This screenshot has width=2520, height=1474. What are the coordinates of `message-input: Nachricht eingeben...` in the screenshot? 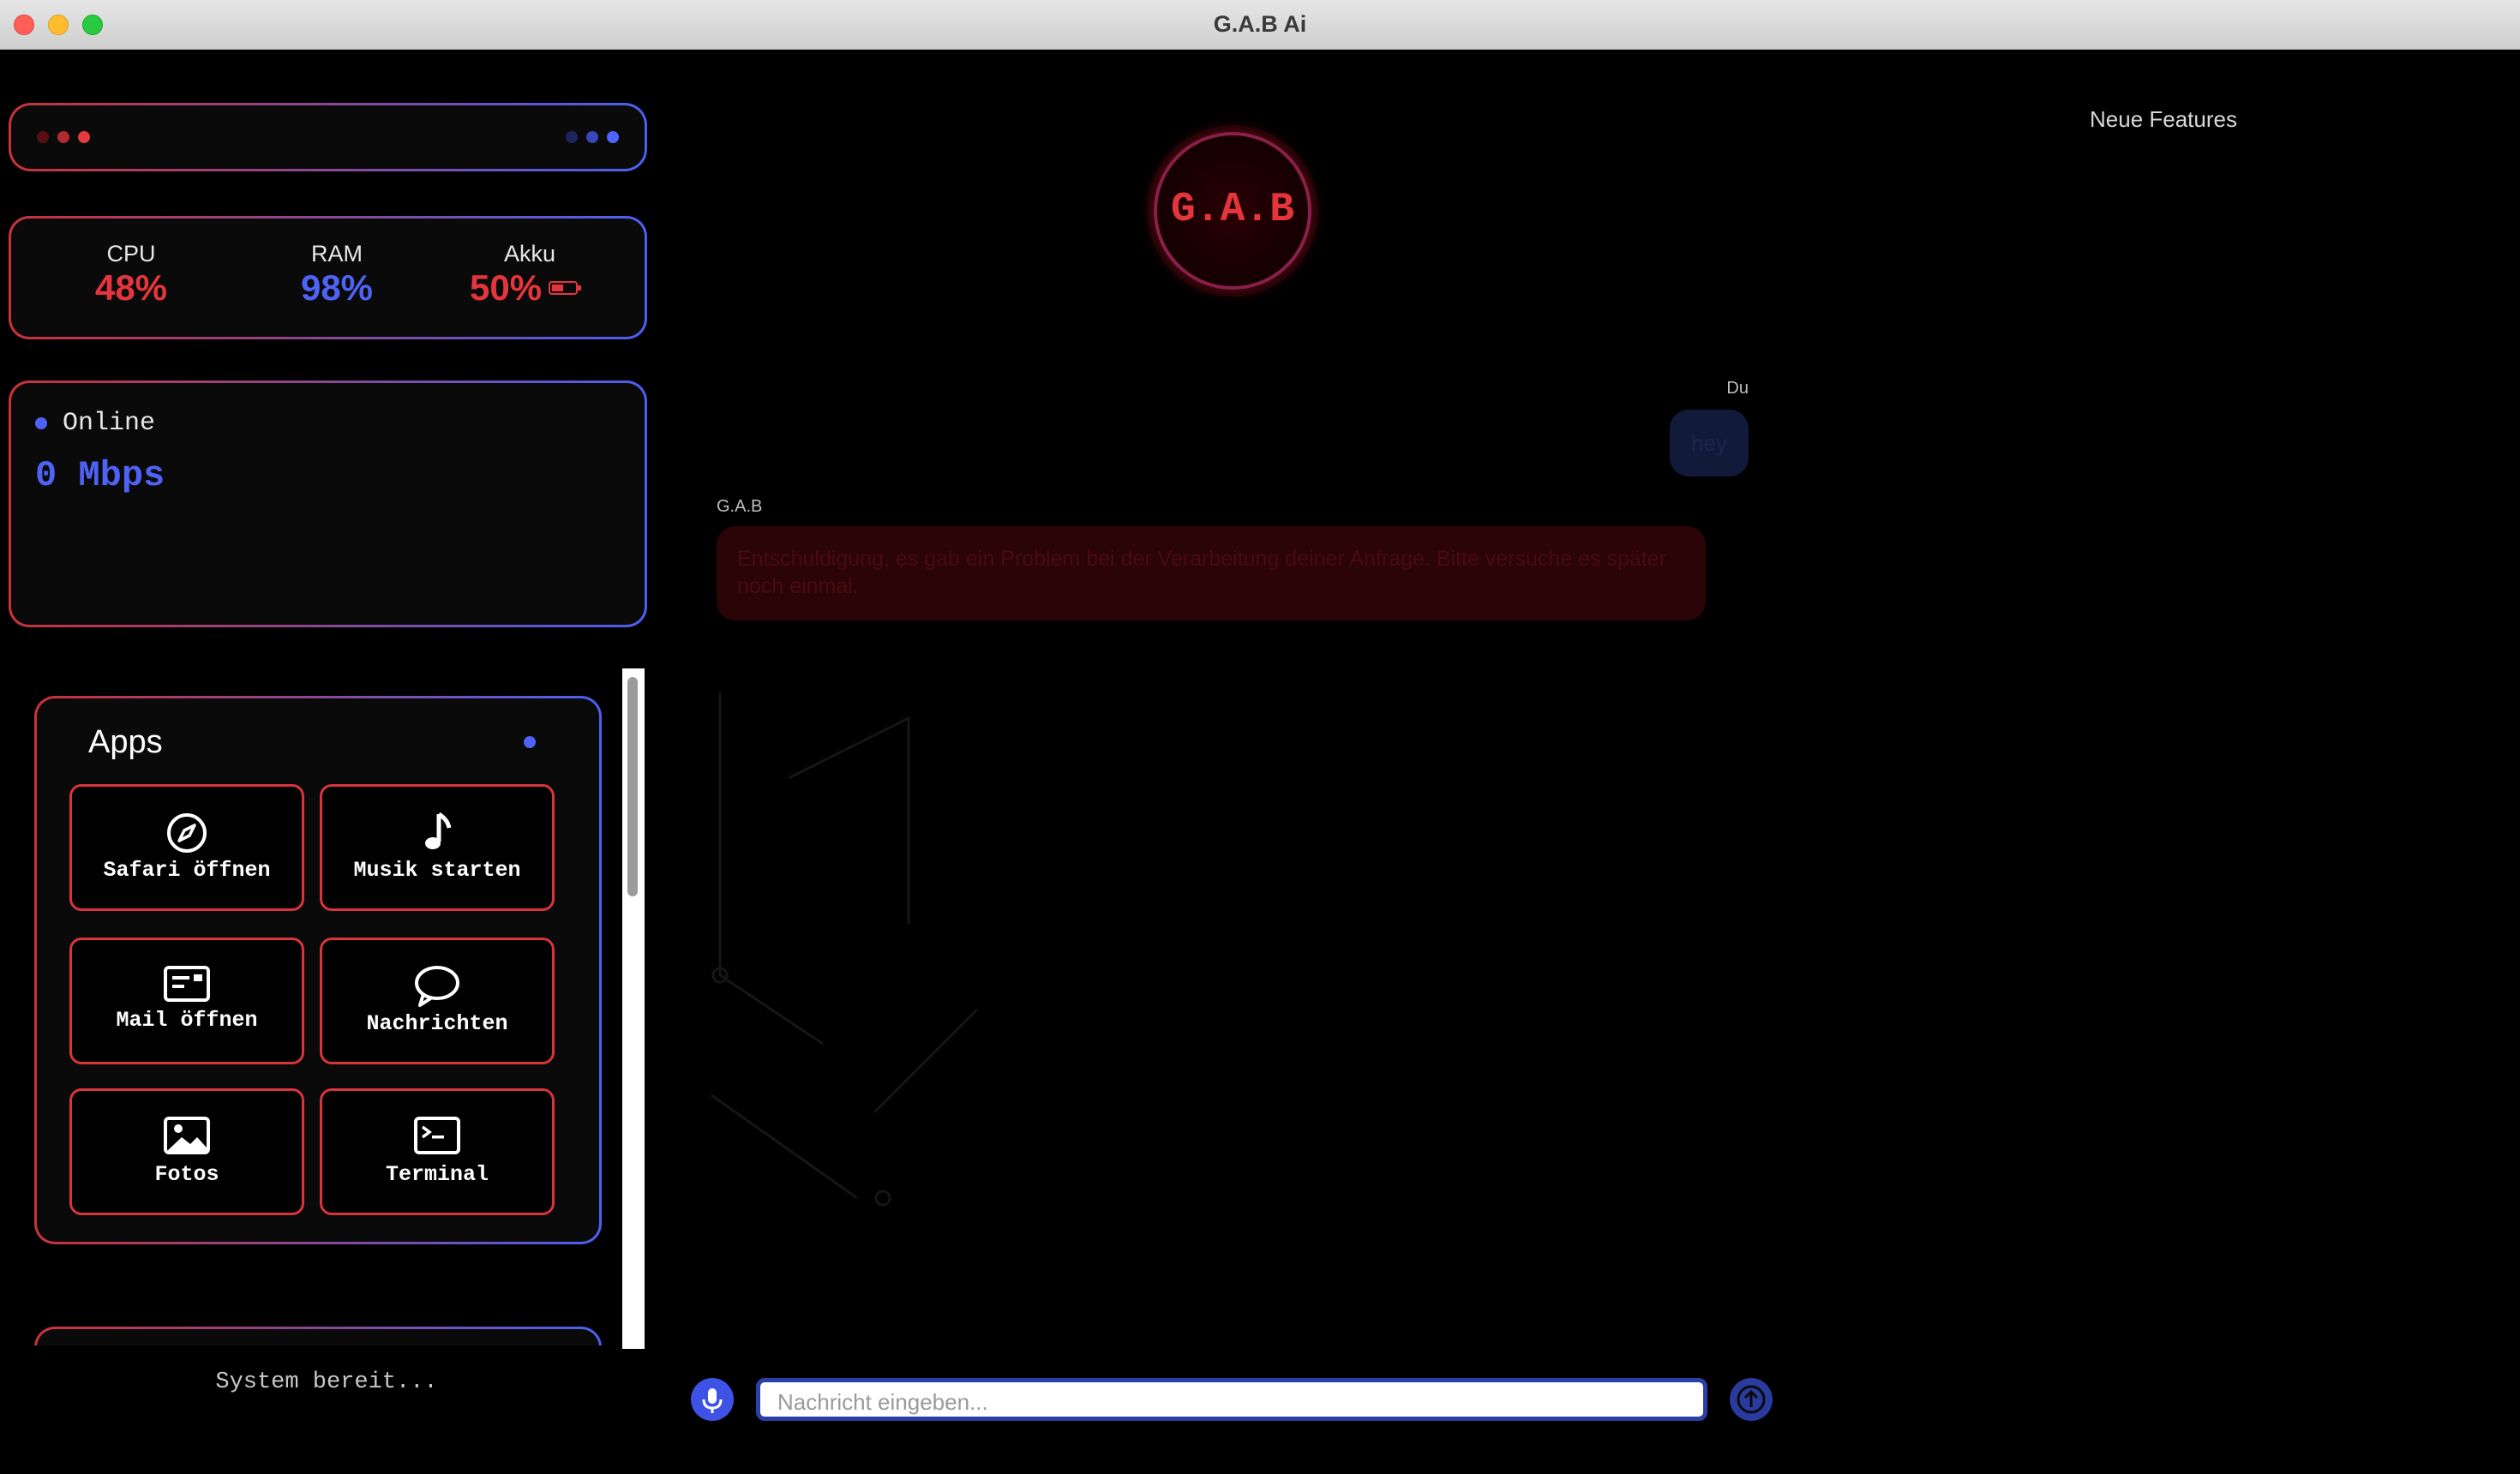 It's located at (1231, 1400).